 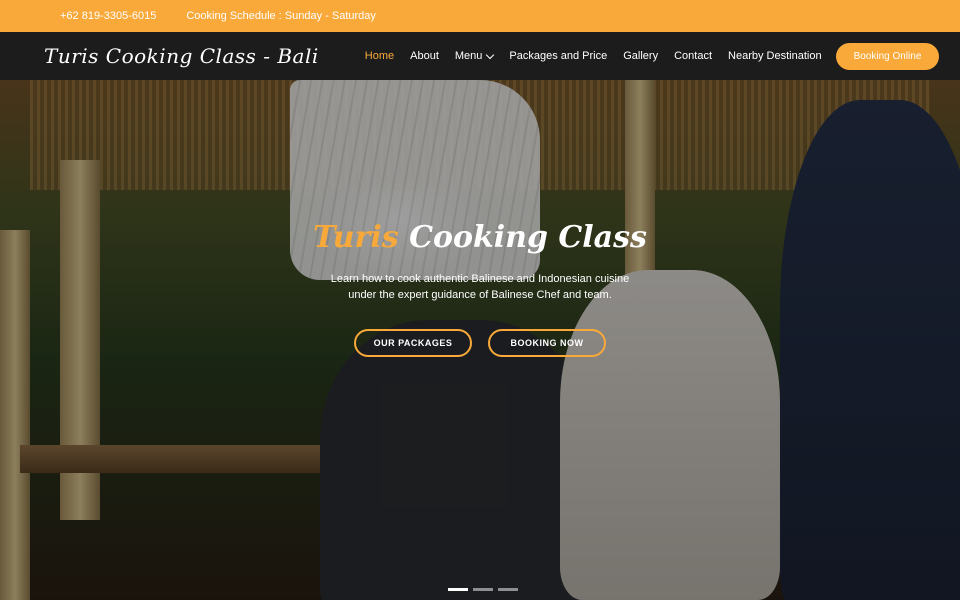 I want to click on nav-item-nearby-label: Nearby Destination, so click(x=775, y=56).